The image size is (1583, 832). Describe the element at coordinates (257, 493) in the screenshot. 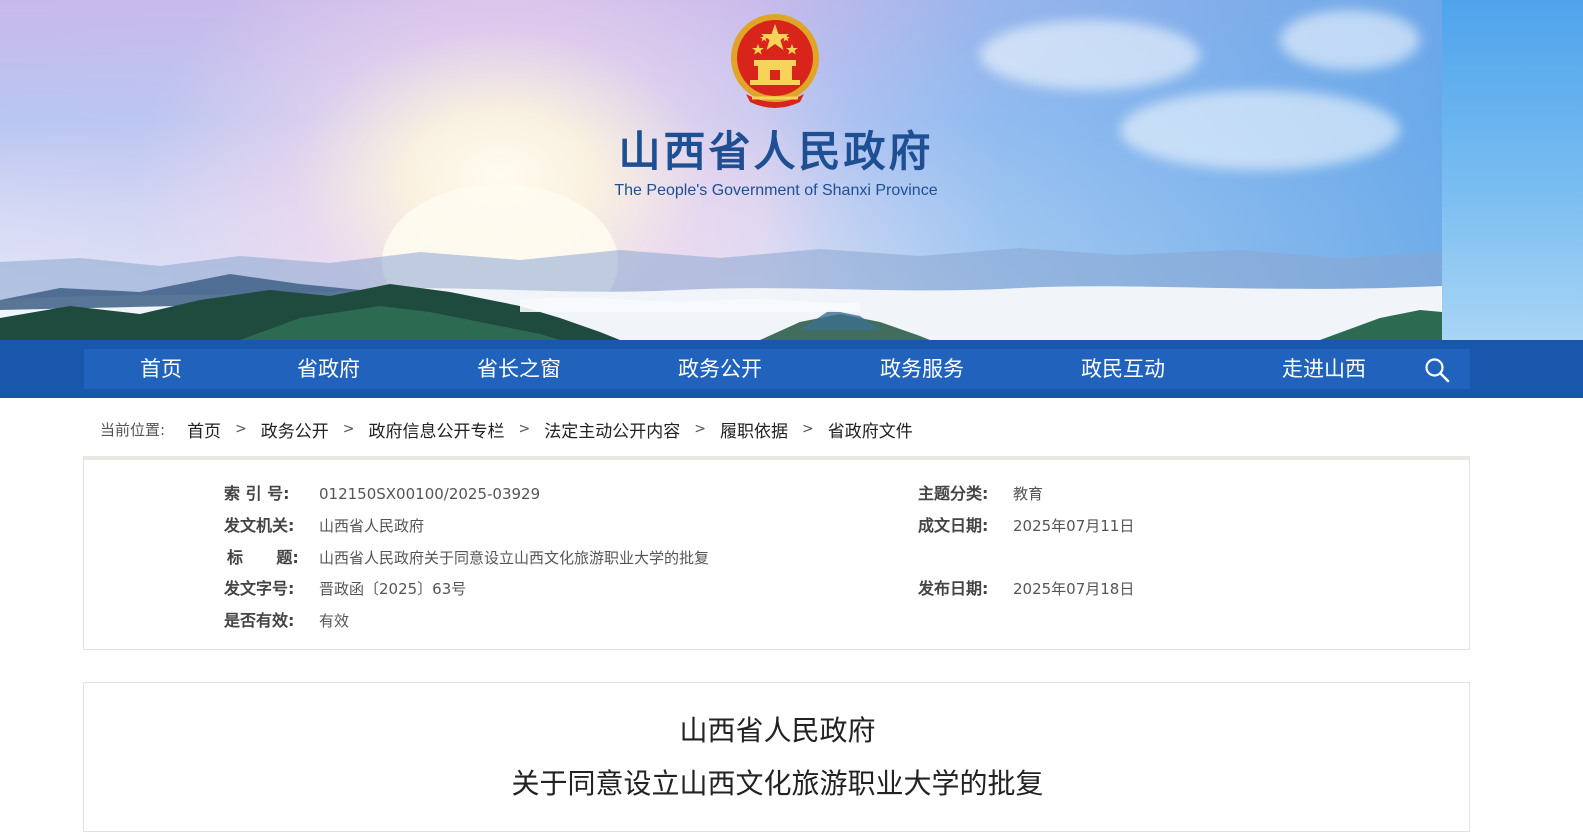

I see `index-no-label: 索 引 号:` at that location.